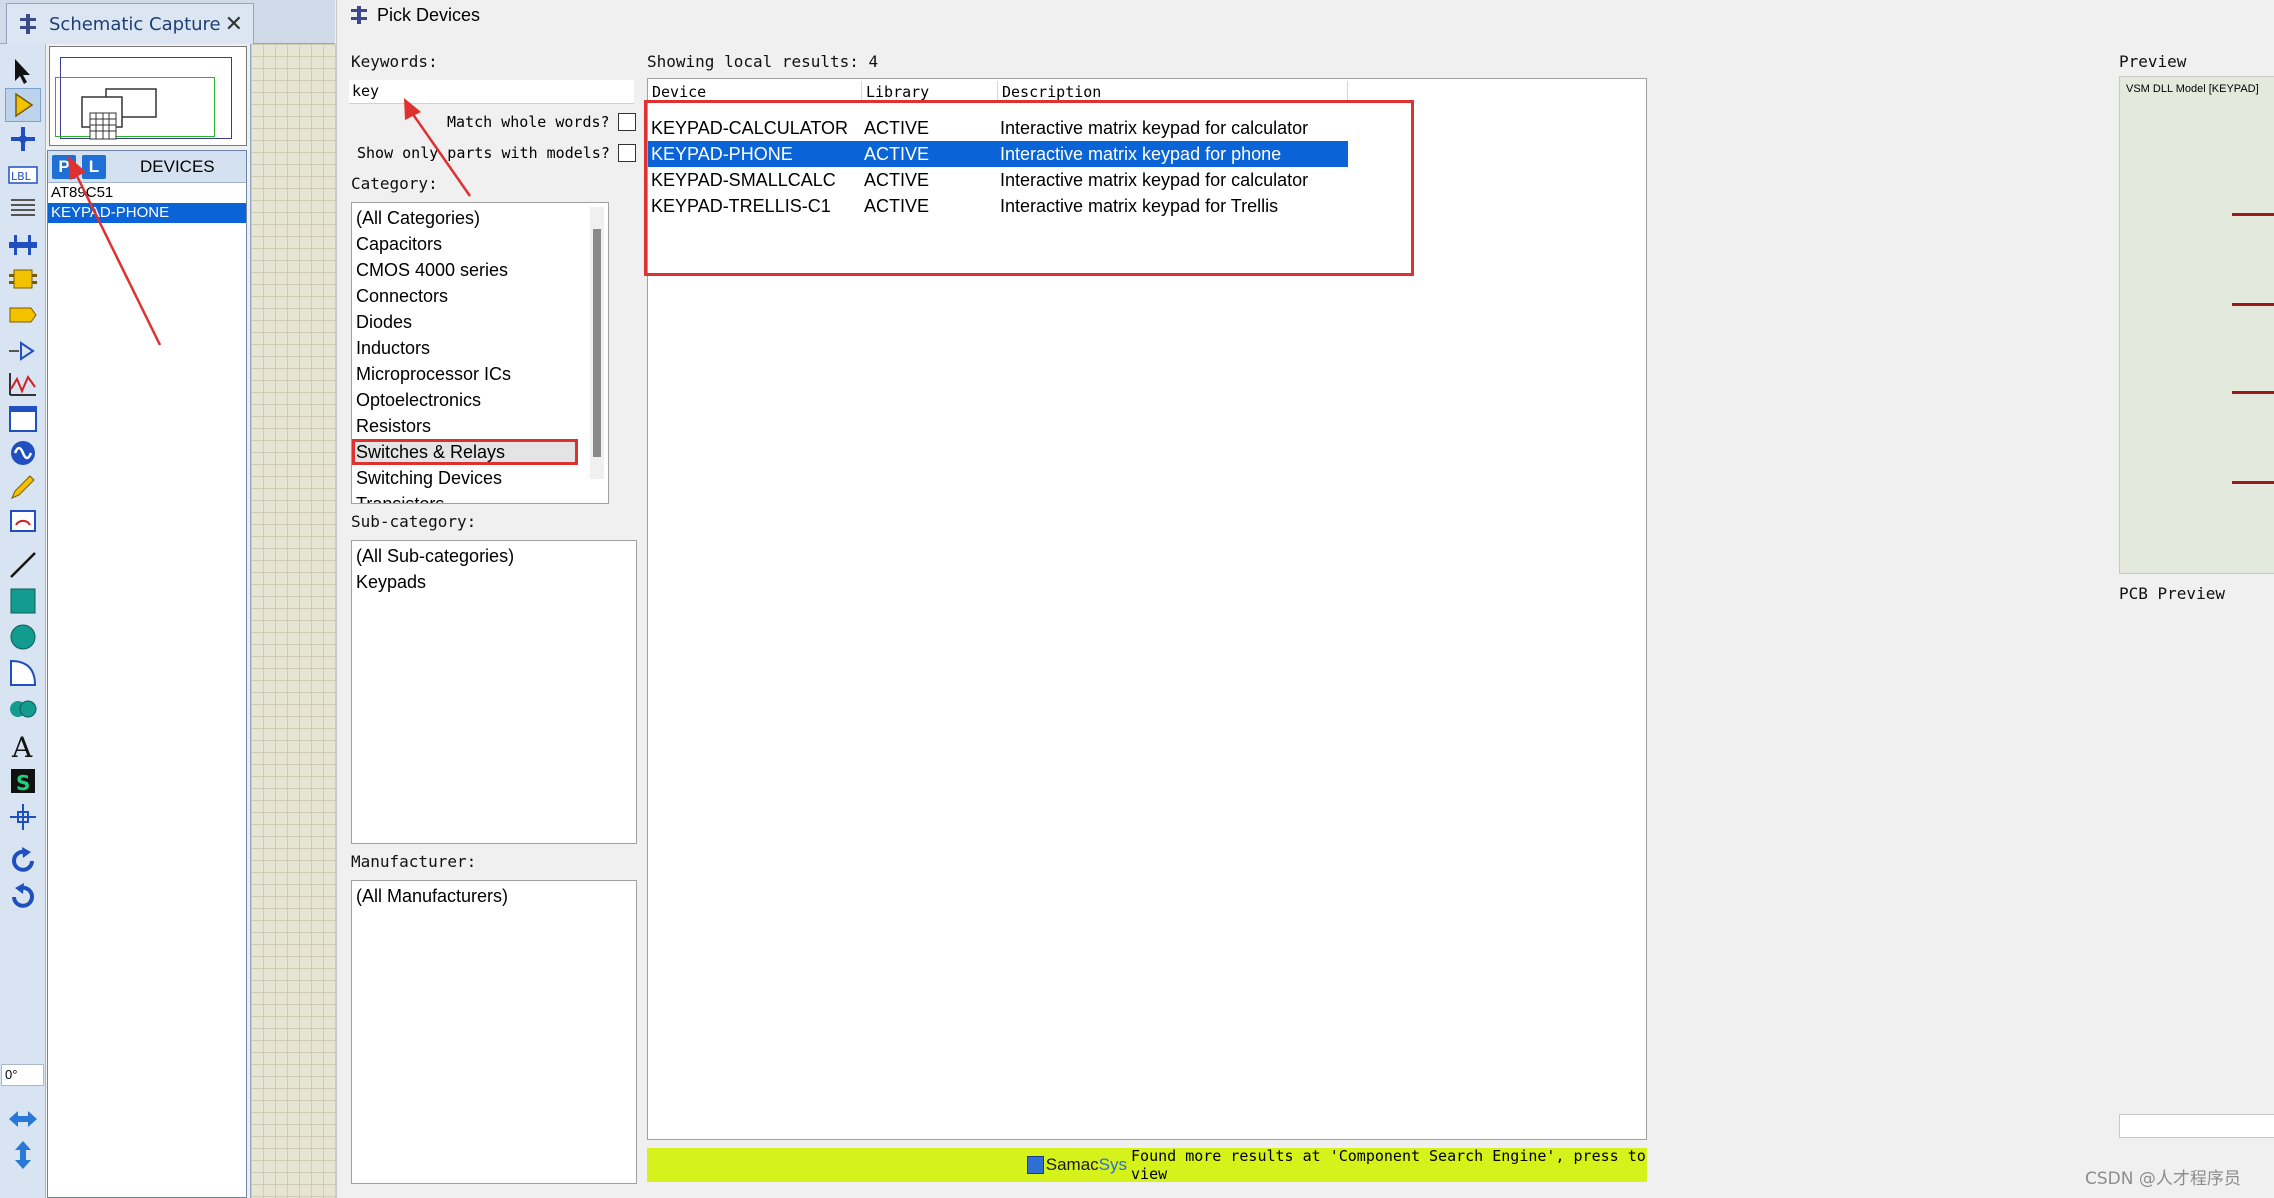  What do you see at coordinates (494, 556) in the screenshot?
I see `subcategory-item: (All Sub-categories)` at bounding box center [494, 556].